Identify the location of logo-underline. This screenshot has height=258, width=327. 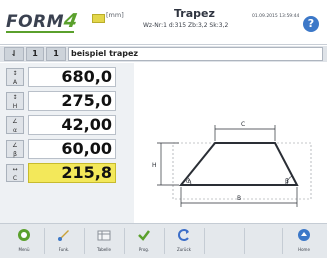
(40, 32).